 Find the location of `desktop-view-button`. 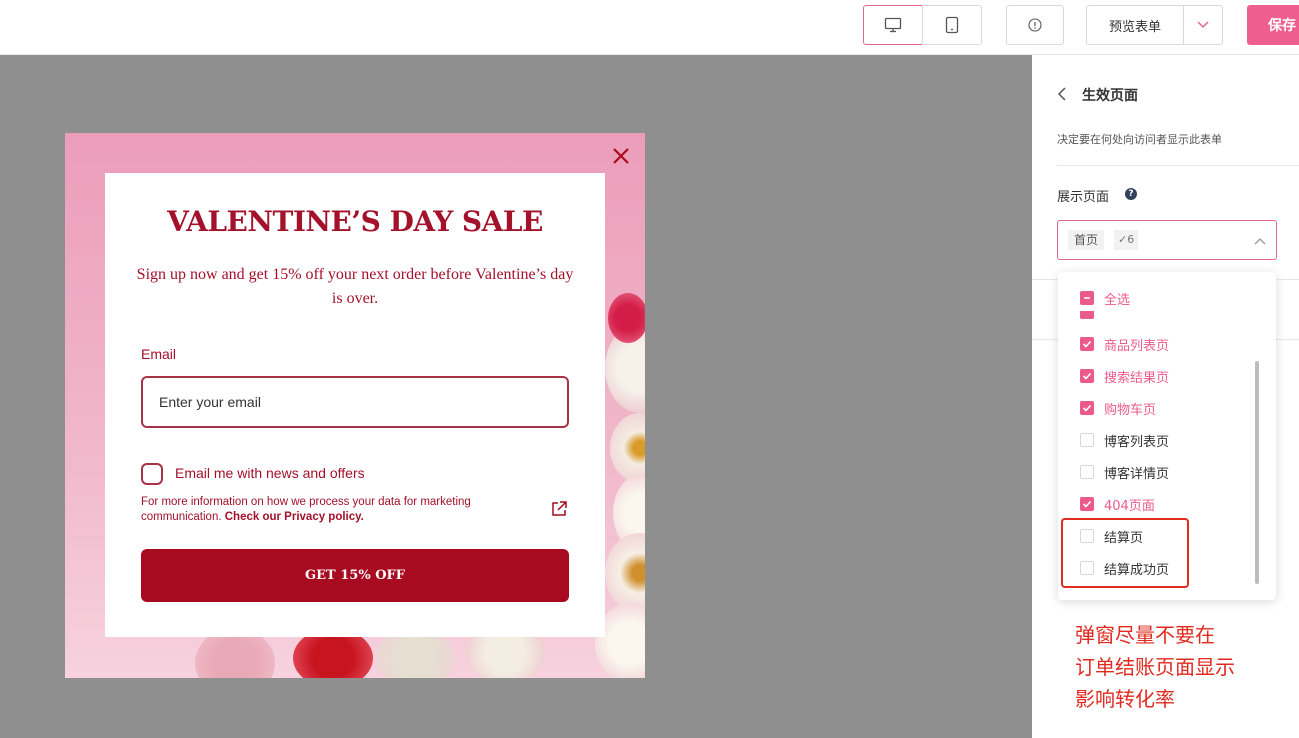

desktop-view-button is located at coordinates (893, 25).